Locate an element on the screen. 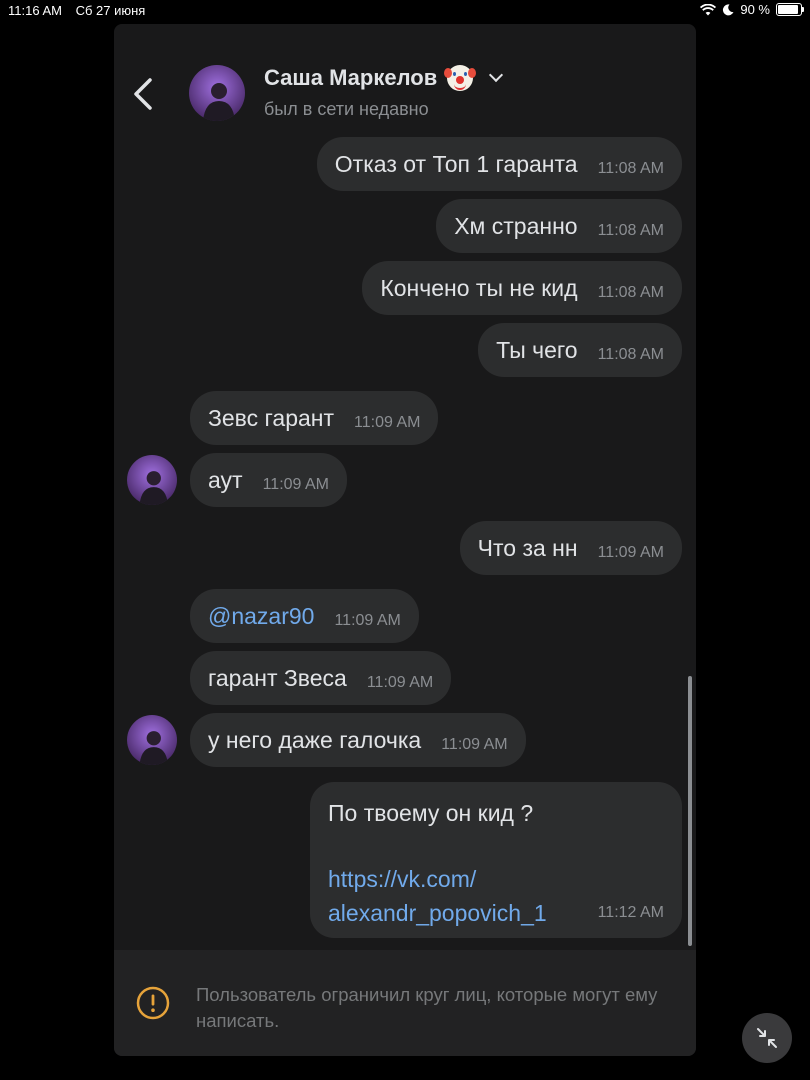  message-bubble: Отказ от Топ 1 гаранта 11:08 AM is located at coordinates (499, 164).